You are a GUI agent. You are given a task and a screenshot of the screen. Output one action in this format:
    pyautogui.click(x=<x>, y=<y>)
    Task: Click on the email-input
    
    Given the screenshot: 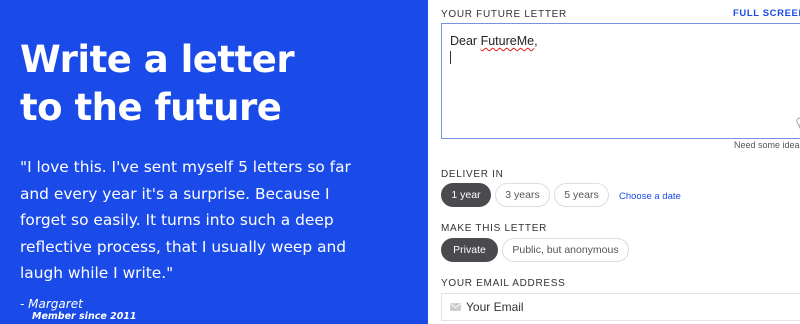 What is the action you would take?
    pyautogui.click(x=626, y=307)
    